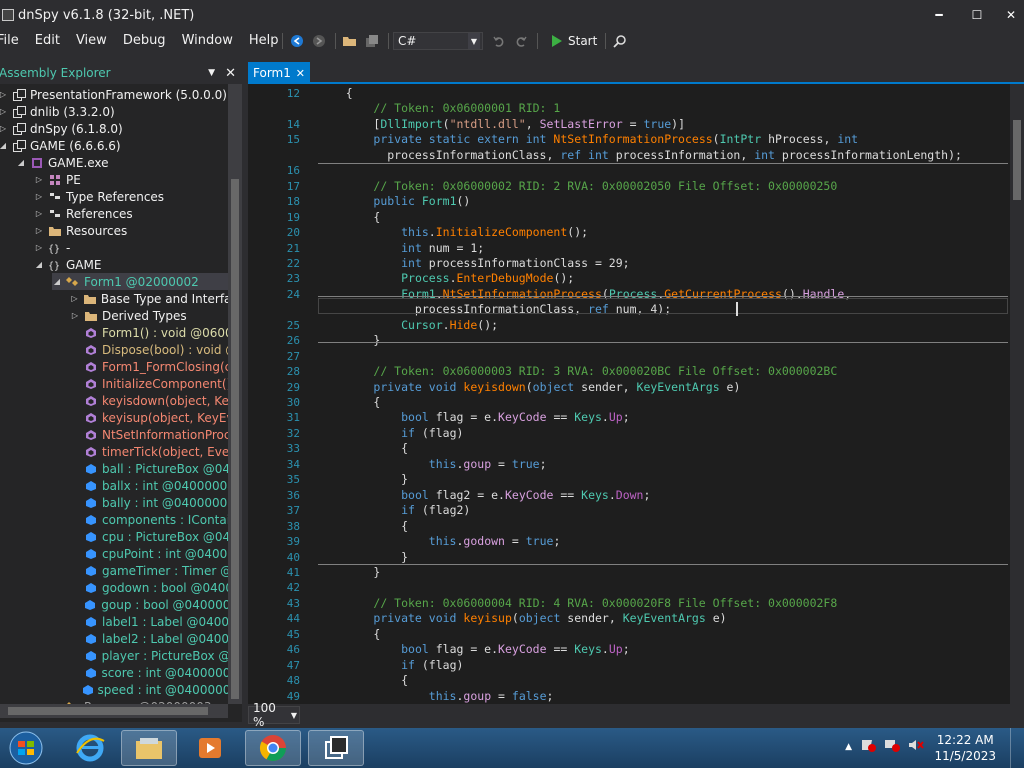 The image size is (1024, 768). I want to click on tree-item: ▷ dnlib (3.3.2.0), so click(114, 111).